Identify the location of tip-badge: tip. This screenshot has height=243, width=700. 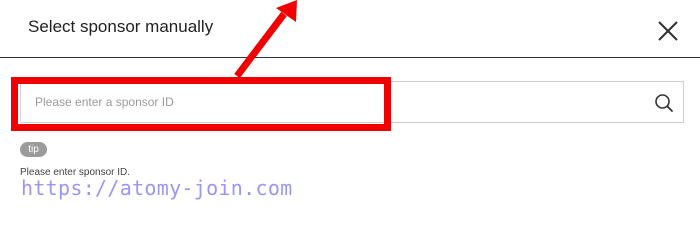
(33, 149).